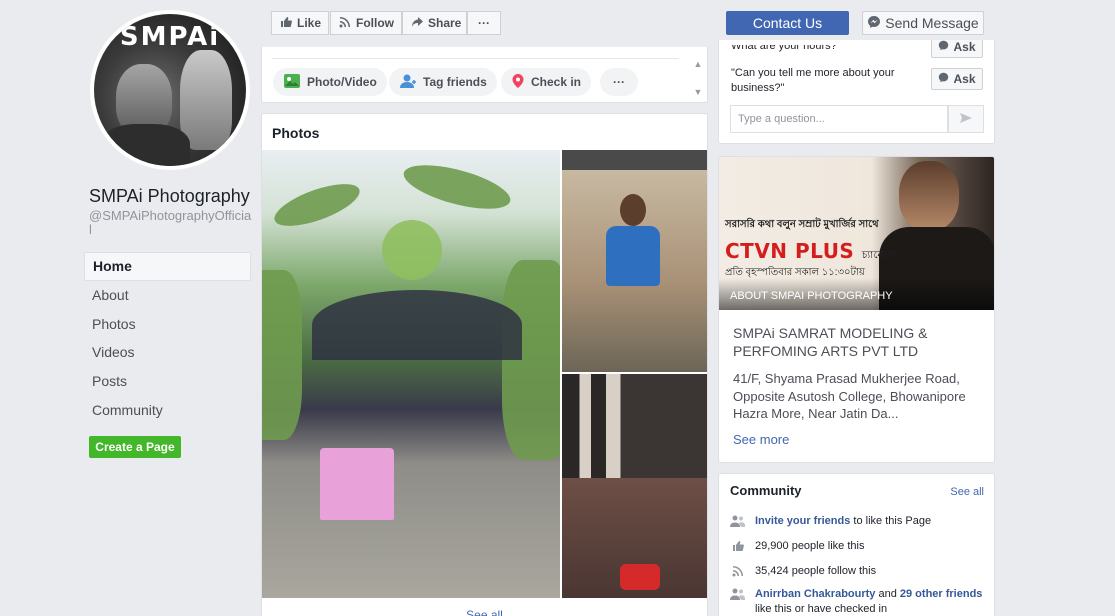  Describe the element at coordinates (811, 296) in the screenshot. I see `about-banner-label: ABOUT SMPAI PHOTOGRAPHY` at that location.